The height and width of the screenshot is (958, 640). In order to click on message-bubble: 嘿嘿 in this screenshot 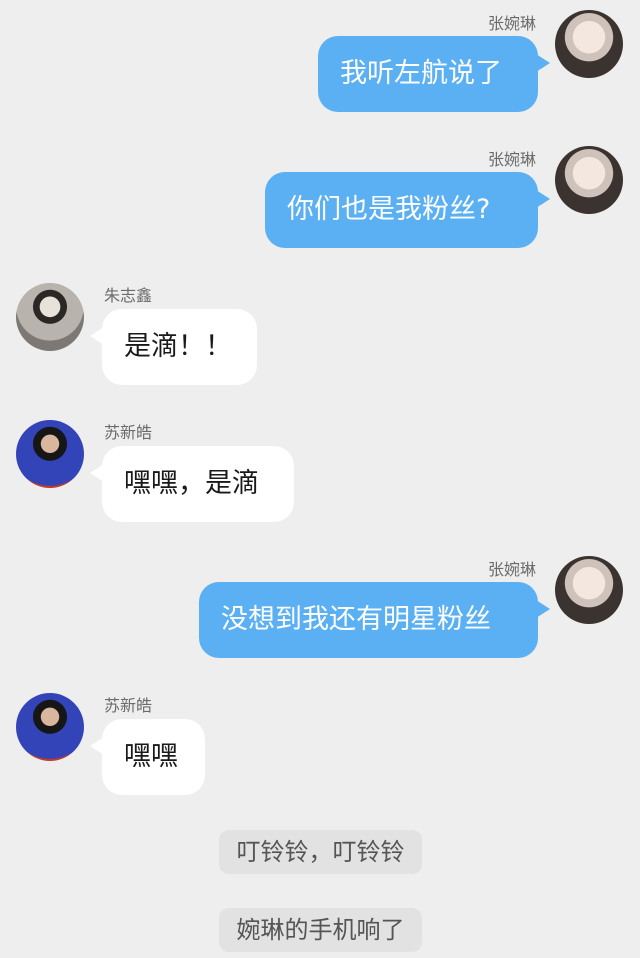, I will do `click(147, 757)`.